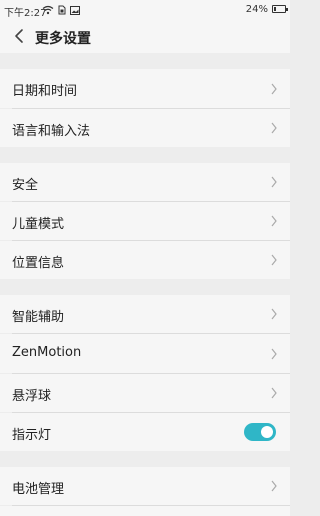 Image resolution: width=320 pixels, height=516 pixels. What do you see at coordinates (75, 10) in the screenshot?
I see `image-notification-icon` at bounding box center [75, 10].